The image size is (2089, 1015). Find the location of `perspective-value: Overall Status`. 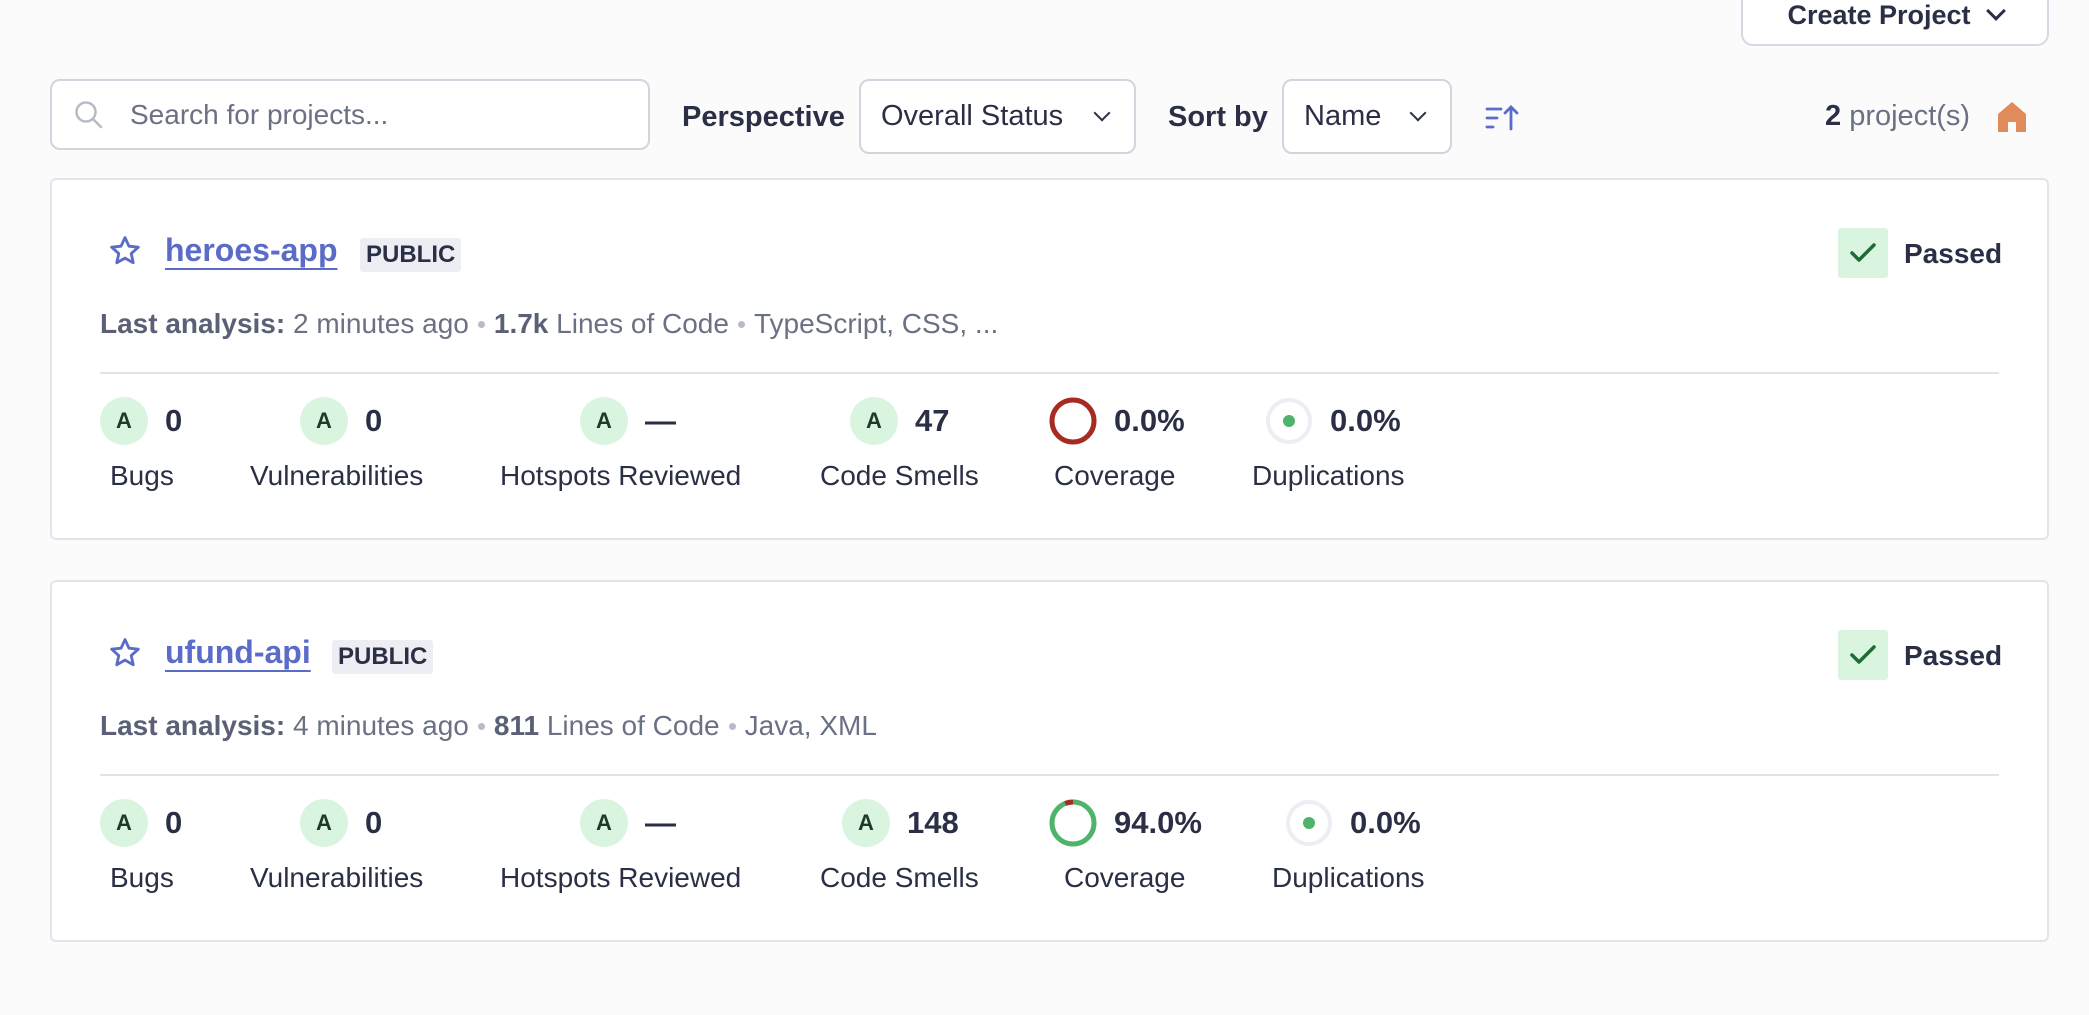

perspective-value: Overall Status is located at coordinates (972, 116).